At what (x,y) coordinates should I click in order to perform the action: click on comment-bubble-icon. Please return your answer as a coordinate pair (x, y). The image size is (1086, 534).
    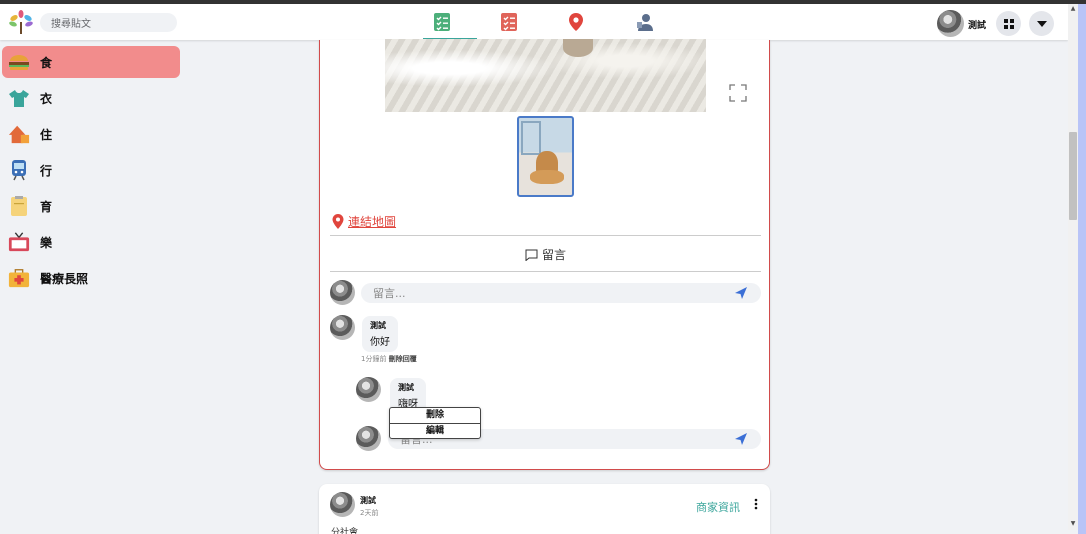
    Looking at the image, I should click on (531, 255).